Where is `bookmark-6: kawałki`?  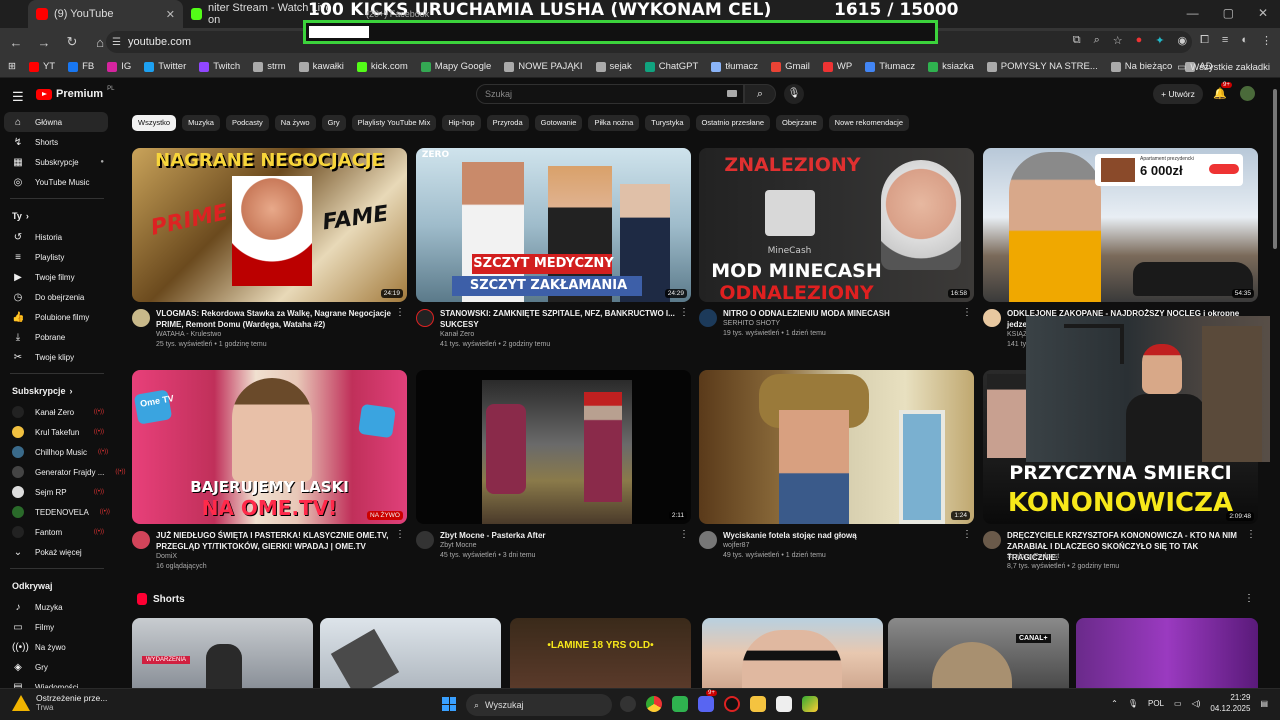 bookmark-6: kawałki is located at coordinates (321, 66).